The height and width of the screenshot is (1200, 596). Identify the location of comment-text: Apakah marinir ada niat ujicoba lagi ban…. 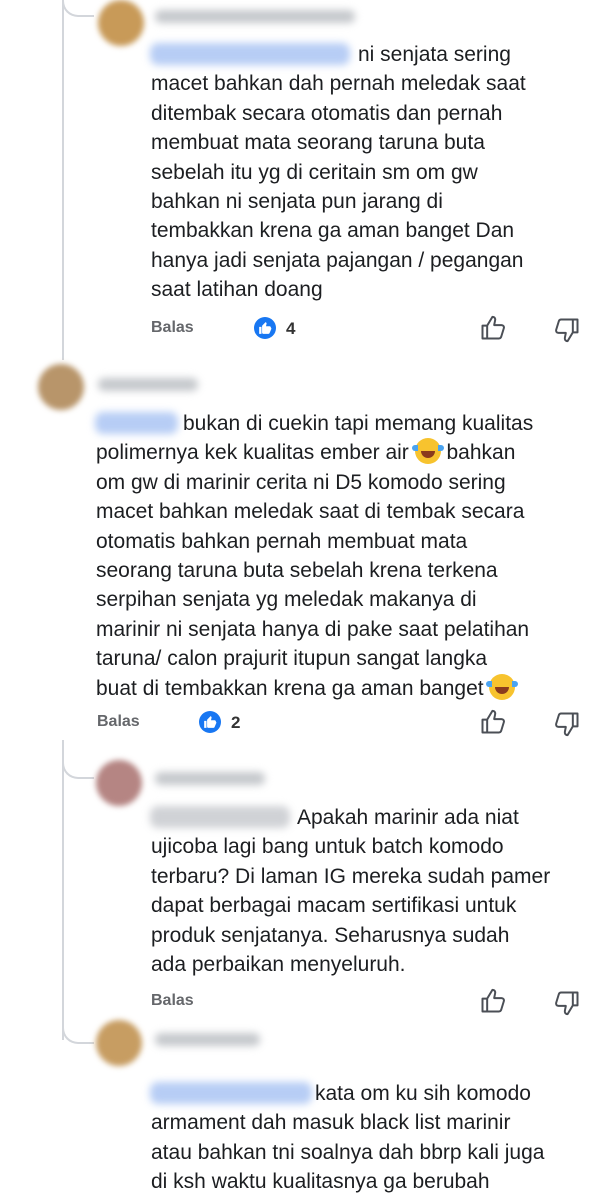
(351, 891).